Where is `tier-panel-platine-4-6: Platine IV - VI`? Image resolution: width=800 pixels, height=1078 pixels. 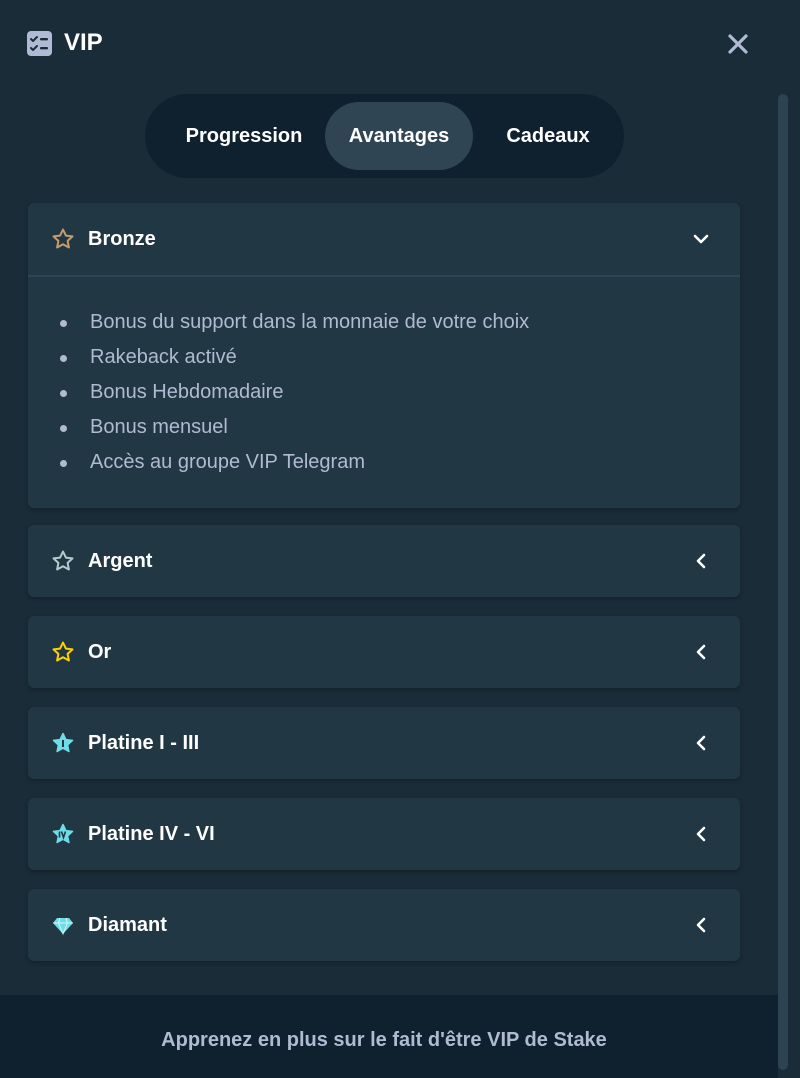 tier-panel-platine-4-6: Platine IV - VI is located at coordinates (384, 834).